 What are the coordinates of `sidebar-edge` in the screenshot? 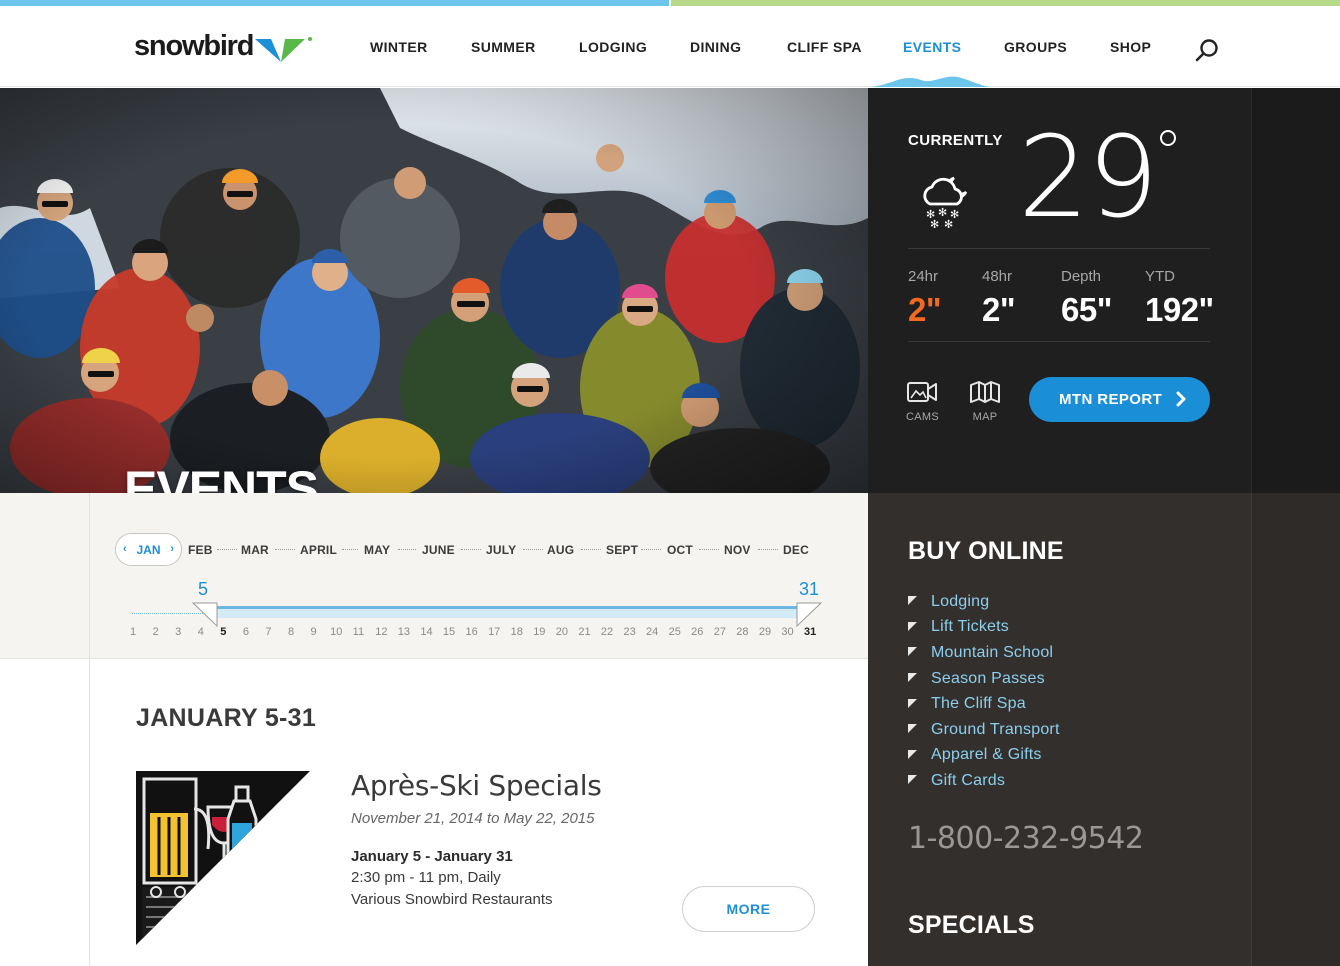 It's located at (1295, 729).